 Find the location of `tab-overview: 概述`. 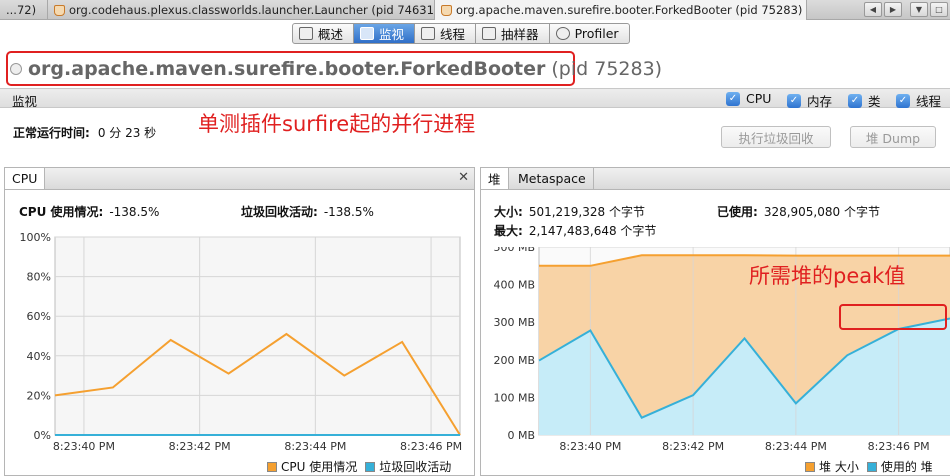

tab-overview: 概述 is located at coordinates (324, 33).